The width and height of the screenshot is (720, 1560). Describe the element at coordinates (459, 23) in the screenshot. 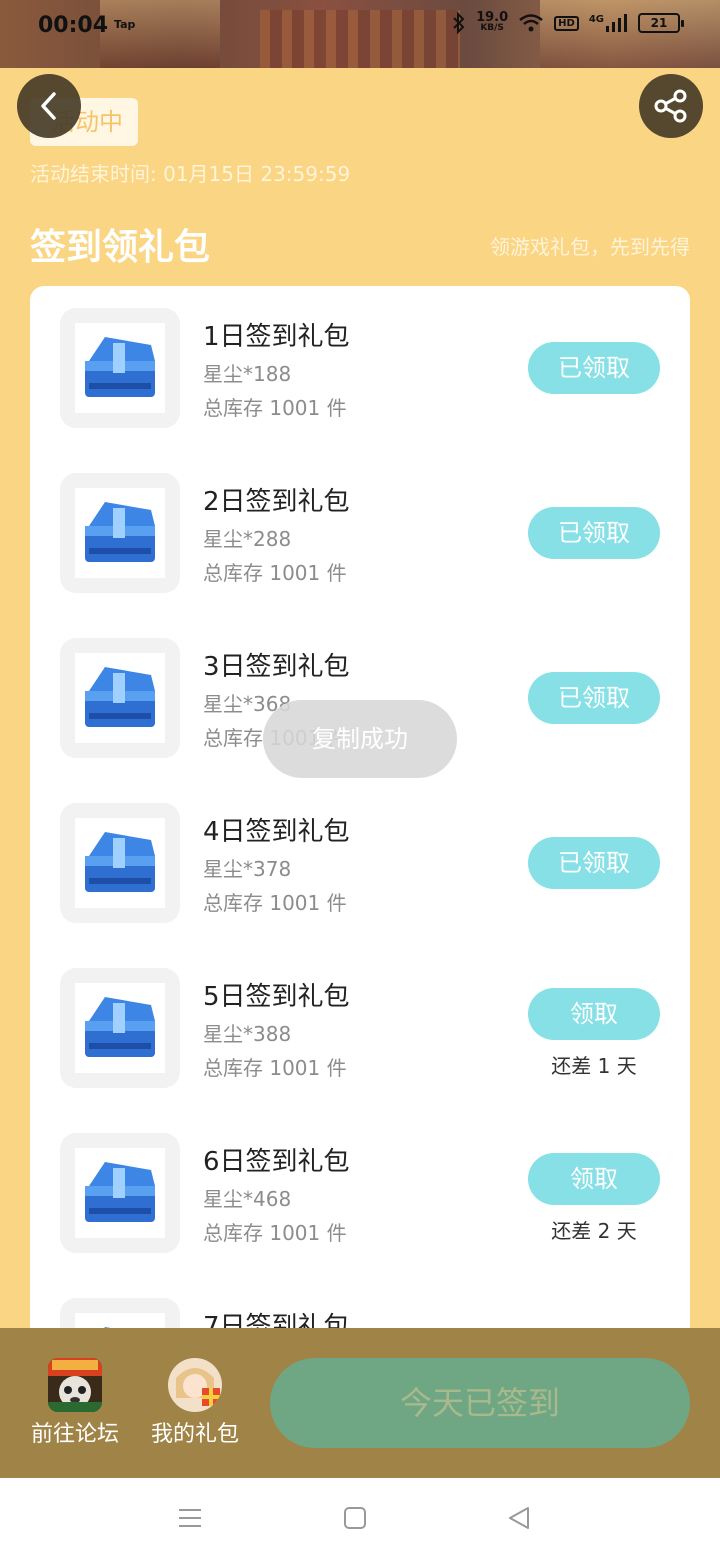

I see `bluetooth-icon` at that location.